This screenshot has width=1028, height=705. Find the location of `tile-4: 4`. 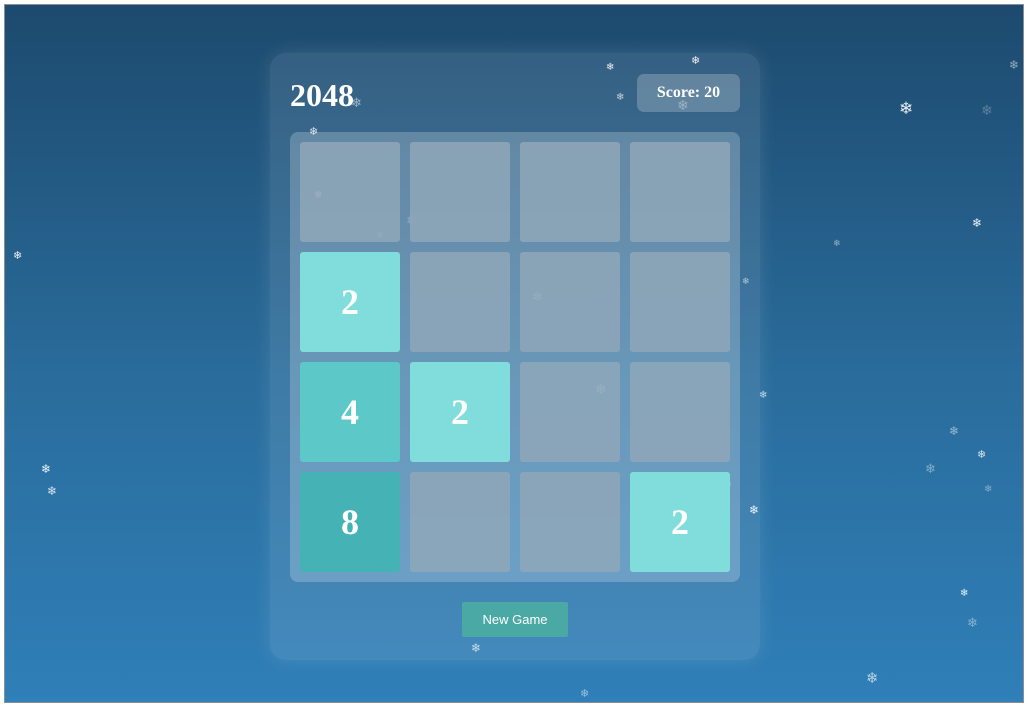

tile-4: 4 is located at coordinates (350, 412).